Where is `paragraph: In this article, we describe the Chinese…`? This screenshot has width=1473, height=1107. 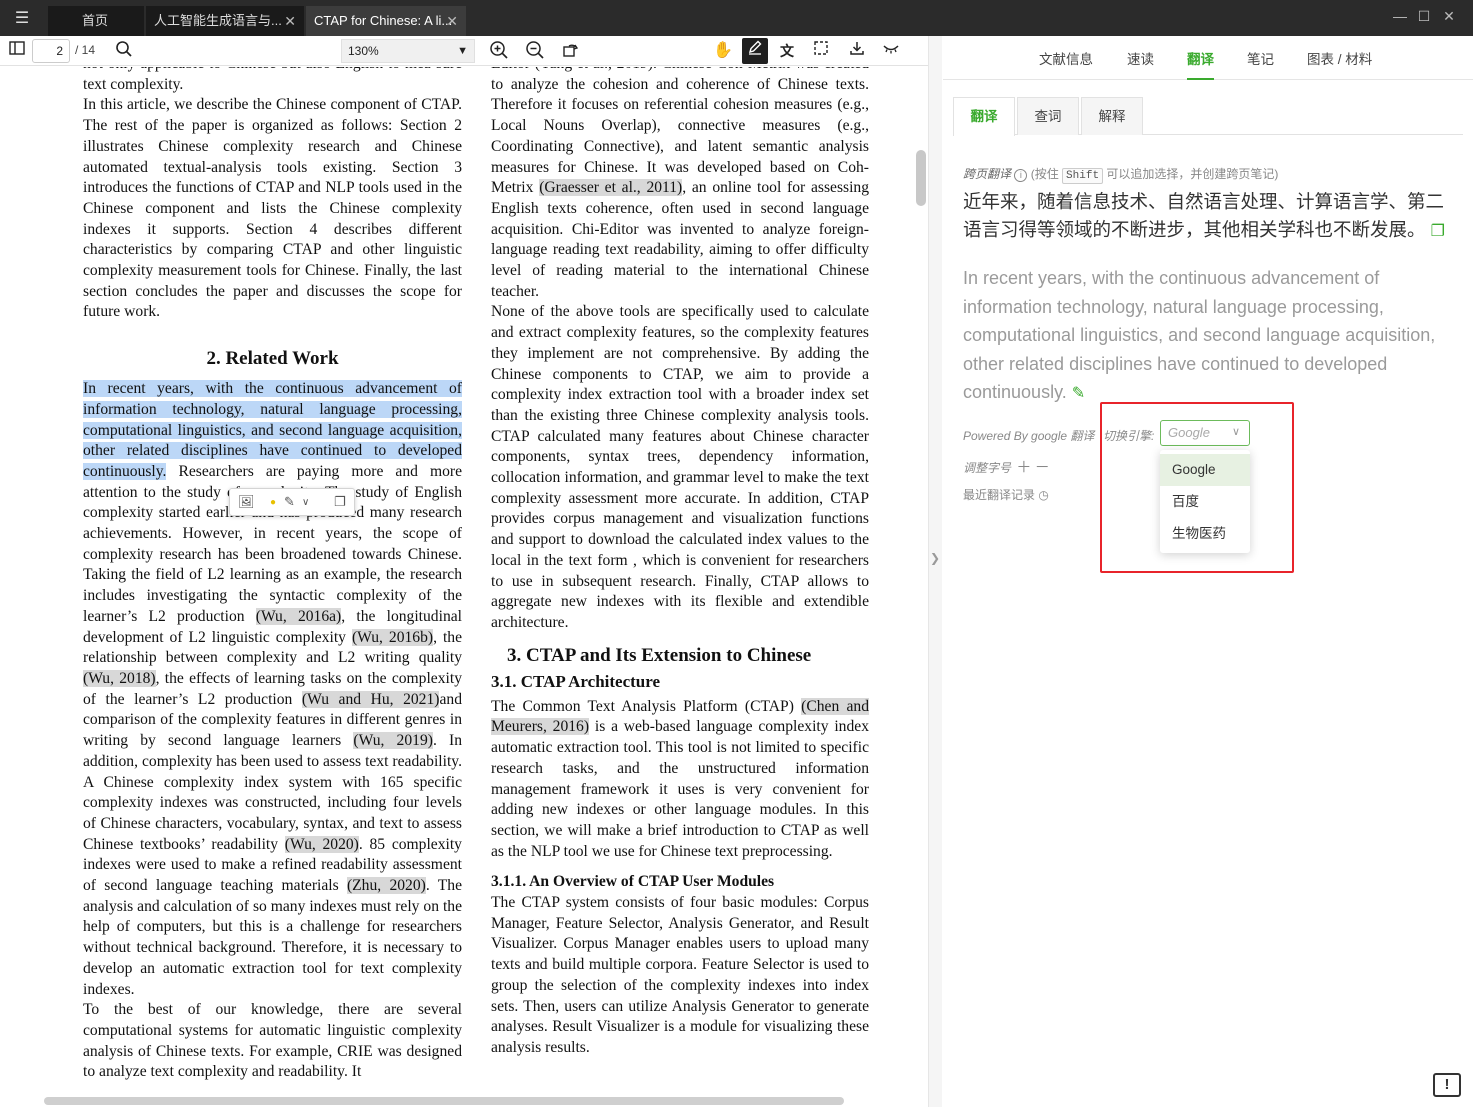
paragraph: In this article, we describe the Chinese… is located at coordinates (272, 208).